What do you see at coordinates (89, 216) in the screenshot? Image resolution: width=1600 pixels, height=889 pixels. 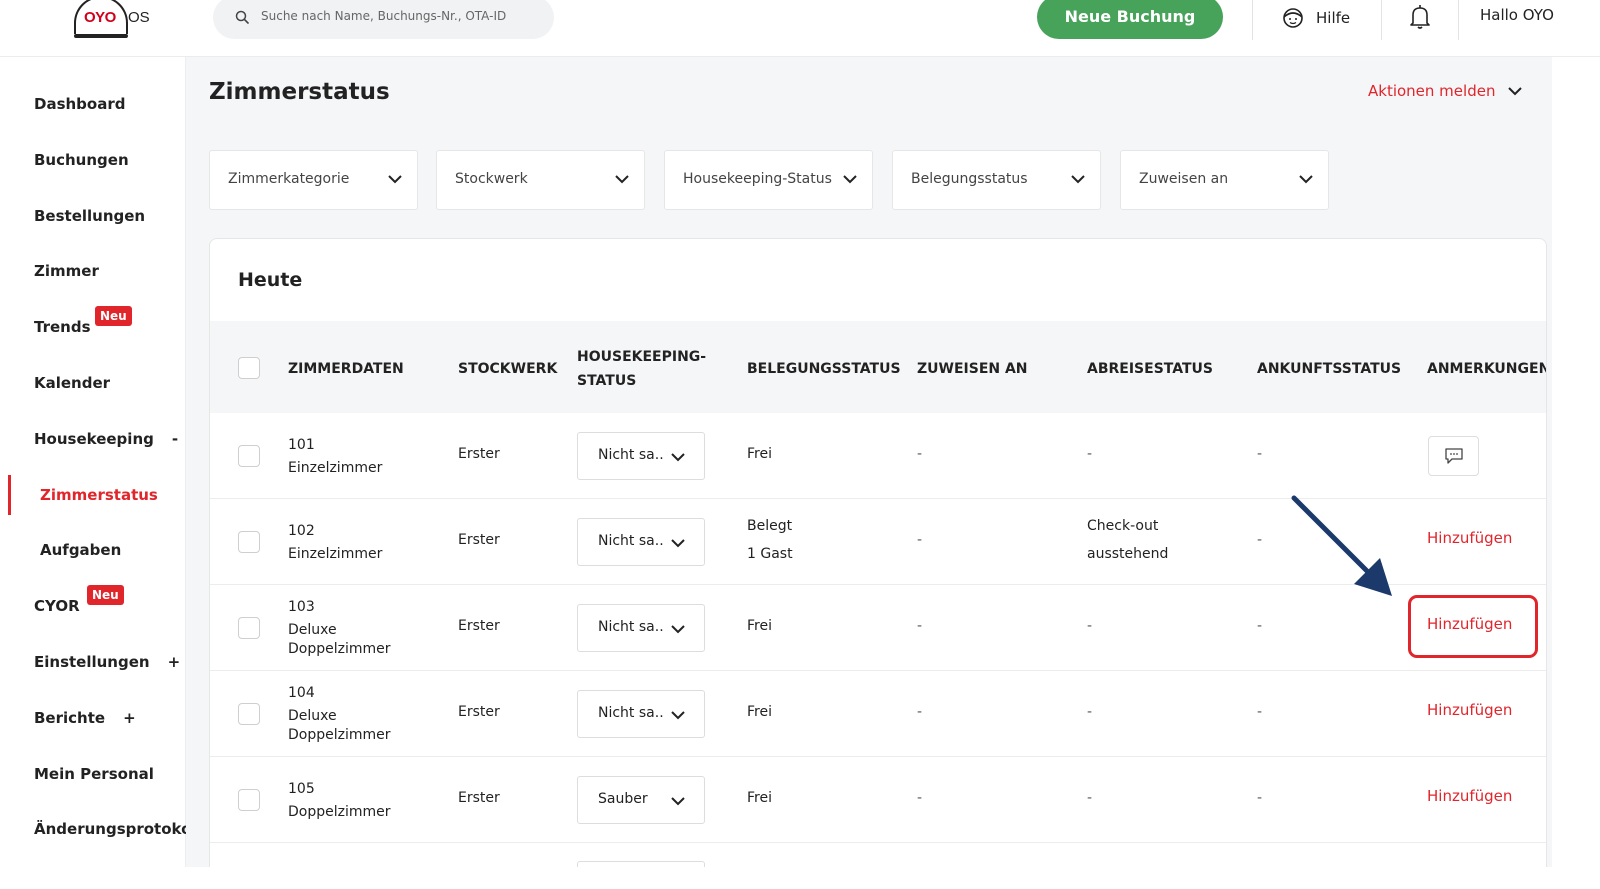 I see `sidebar-item-orders: Bestellungen` at bounding box center [89, 216].